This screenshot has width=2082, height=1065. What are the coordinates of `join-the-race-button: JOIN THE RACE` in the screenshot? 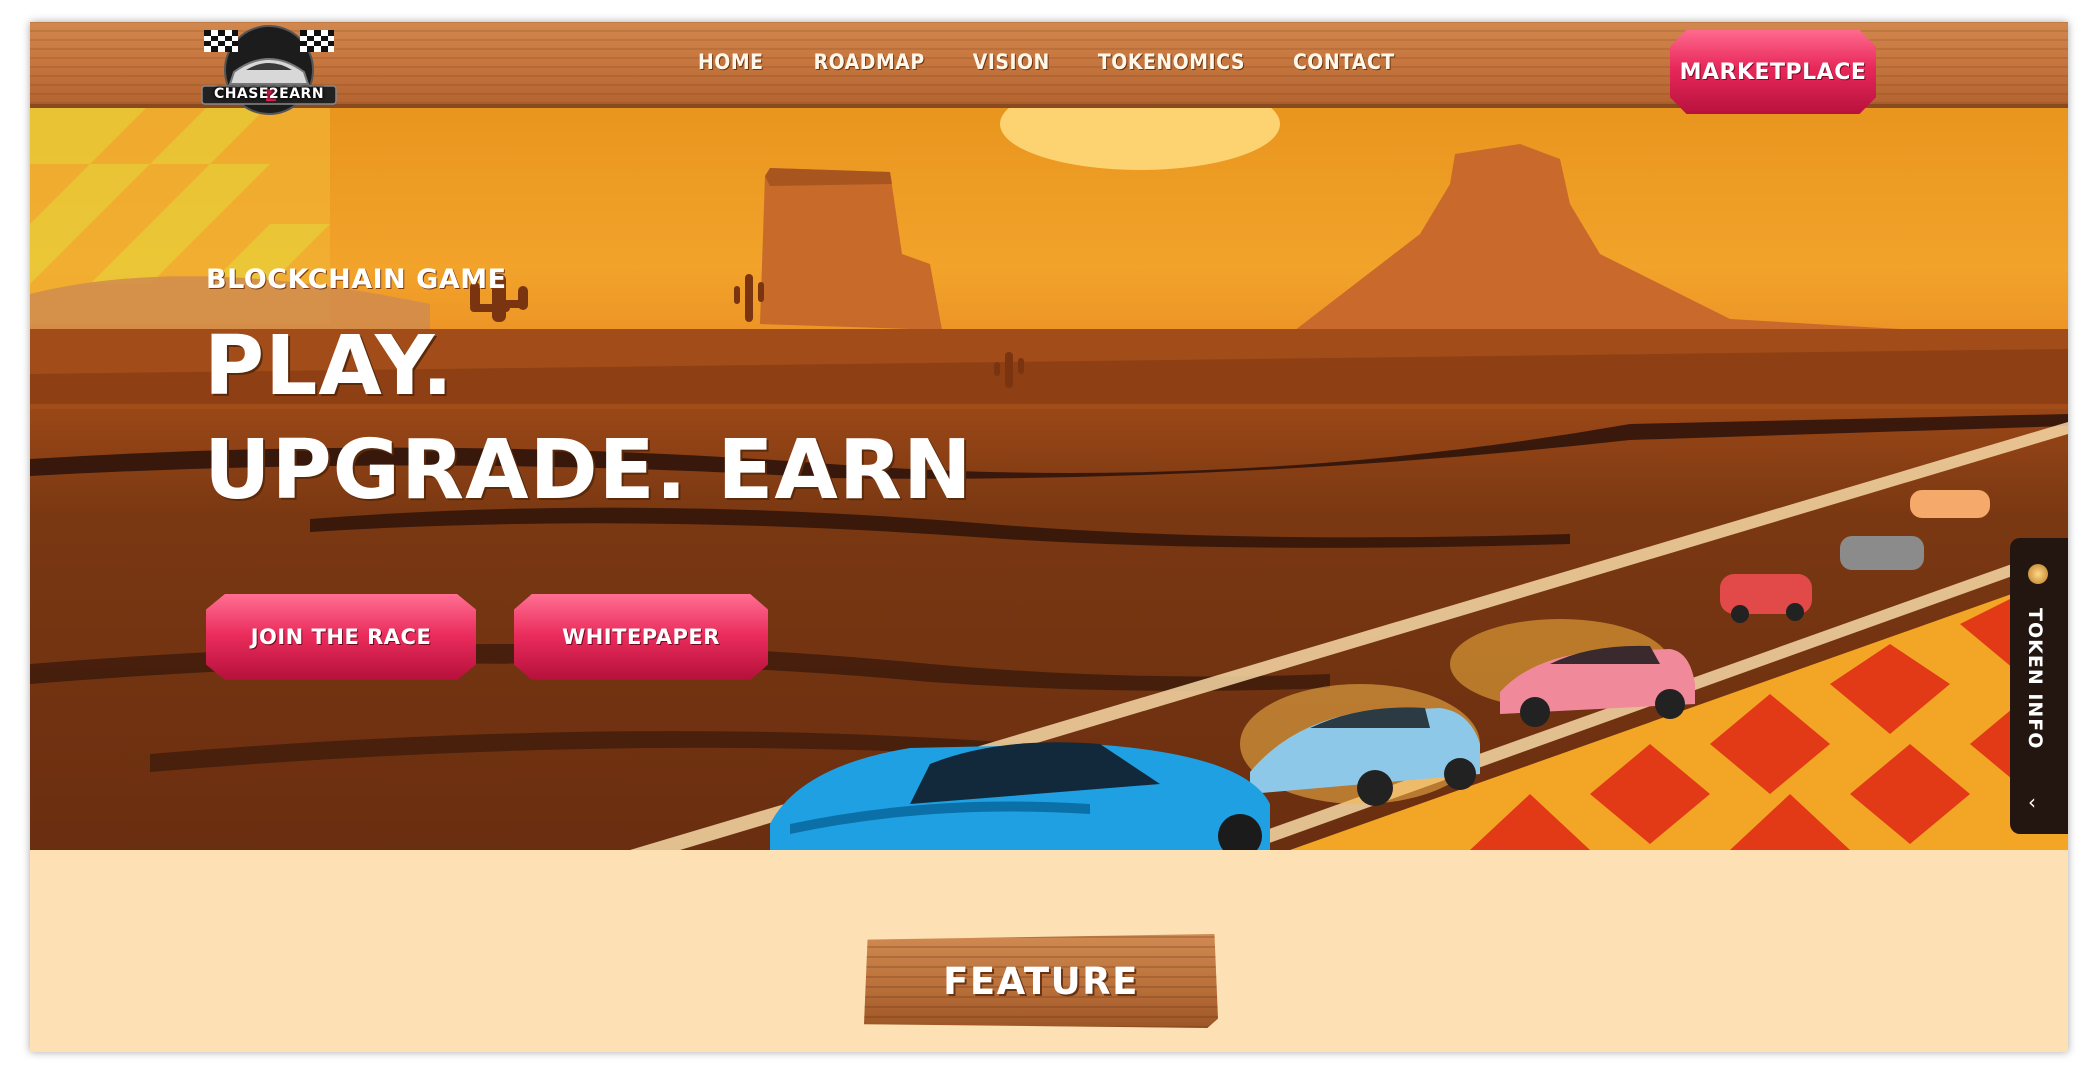 It's located at (341, 637).